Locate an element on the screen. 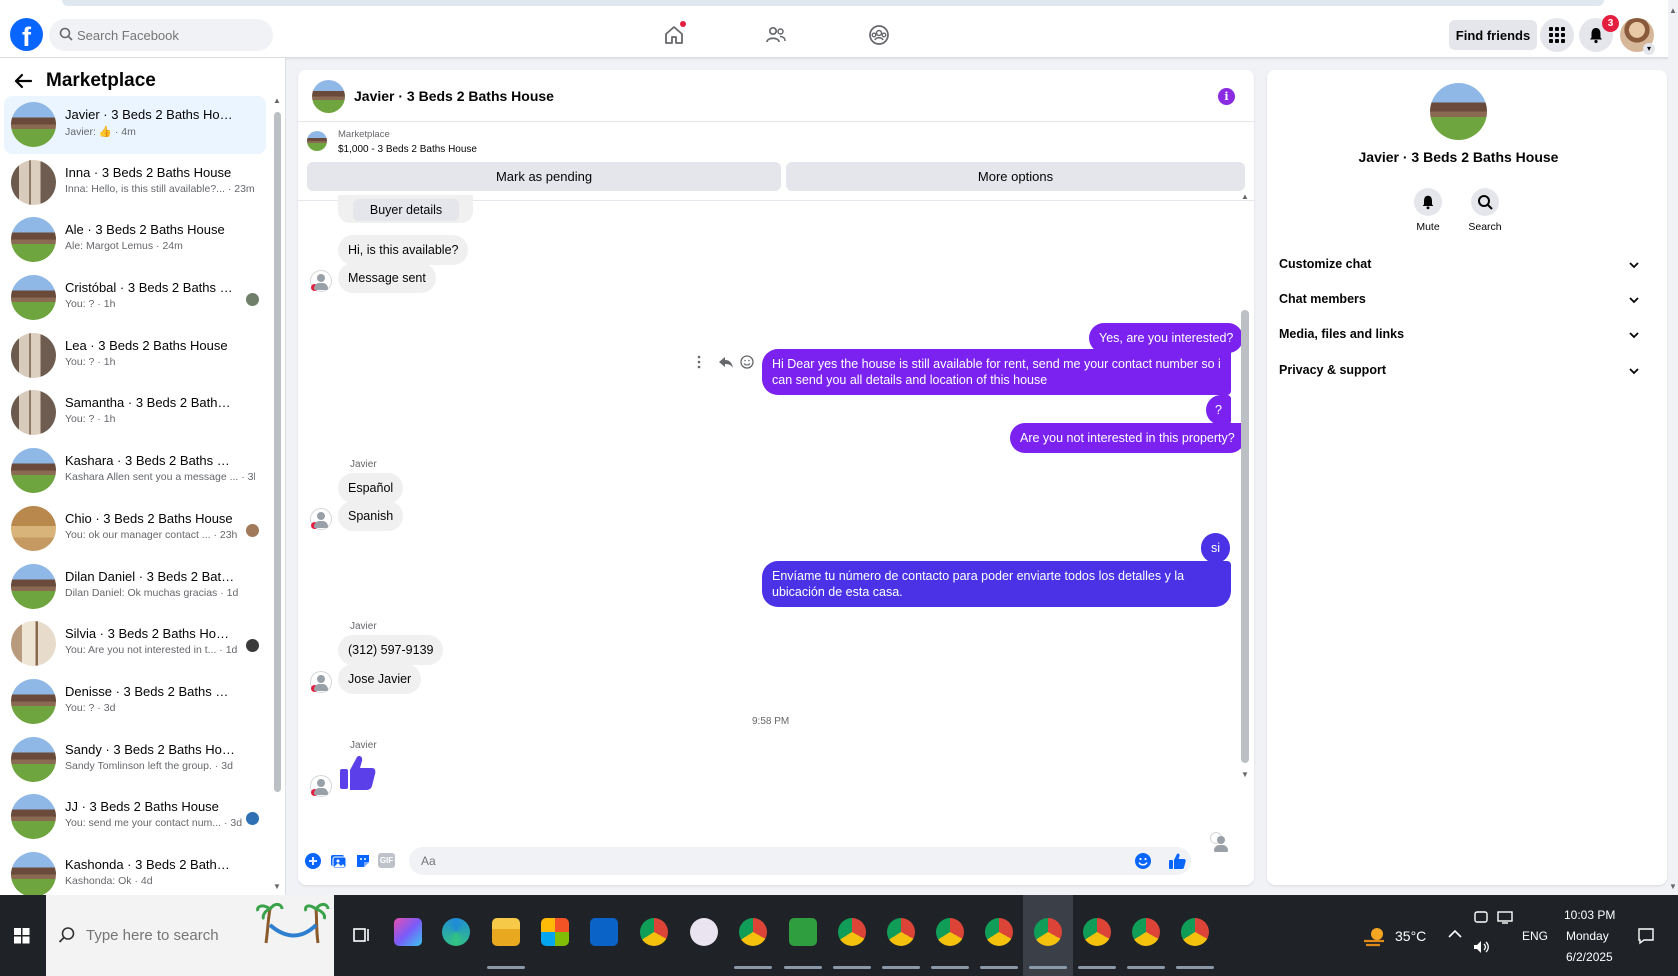 This screenshot has width=1678, height=976. outgoing-message: ? is located at coordinates (1218, 410).